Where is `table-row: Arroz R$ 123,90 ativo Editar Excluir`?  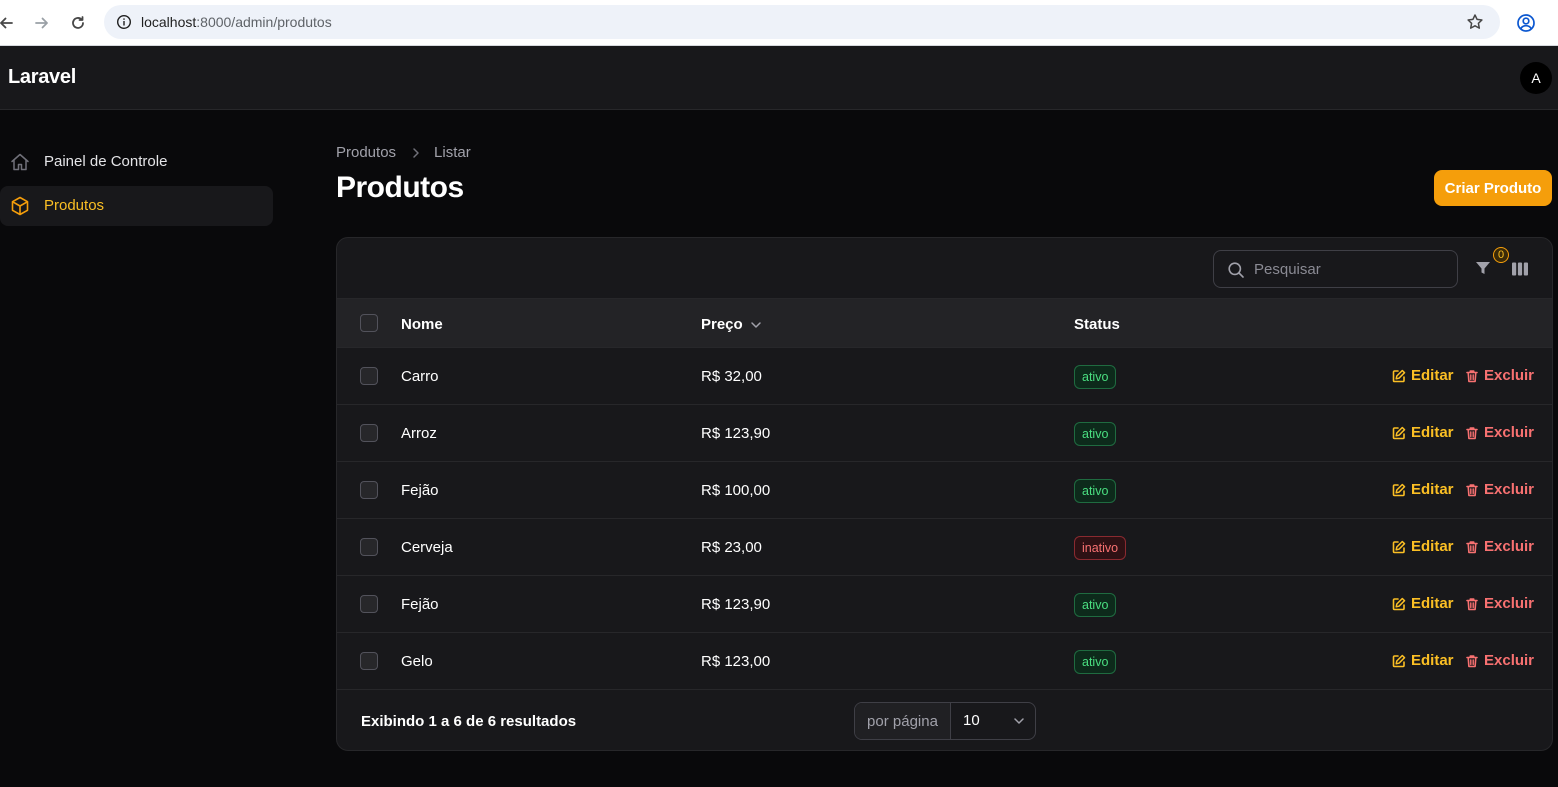 table-row: Arroz R$ 123,90 ativo Editar Excluir is located at coordinates (944, 433).